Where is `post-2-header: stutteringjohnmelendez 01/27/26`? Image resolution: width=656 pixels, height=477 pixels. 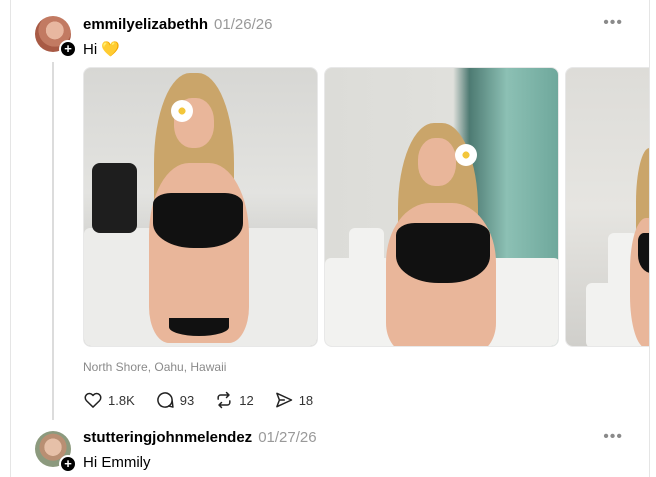
post-2-header: stutteringjohnmelendez 01/27/26 is located at coordinates (200, 437).